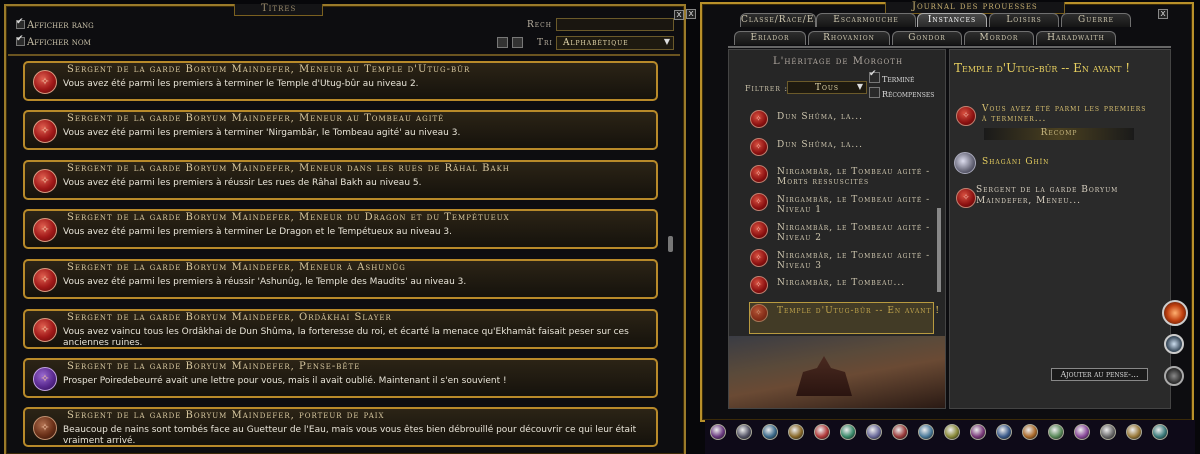 Image resolution: width=1200 pixels, height=454 pixels. Describe the element at coordinates (1042, 68) in the screenshot. I see `detail-title: Temple d'Utug-bûr -- En avant !` at that location.